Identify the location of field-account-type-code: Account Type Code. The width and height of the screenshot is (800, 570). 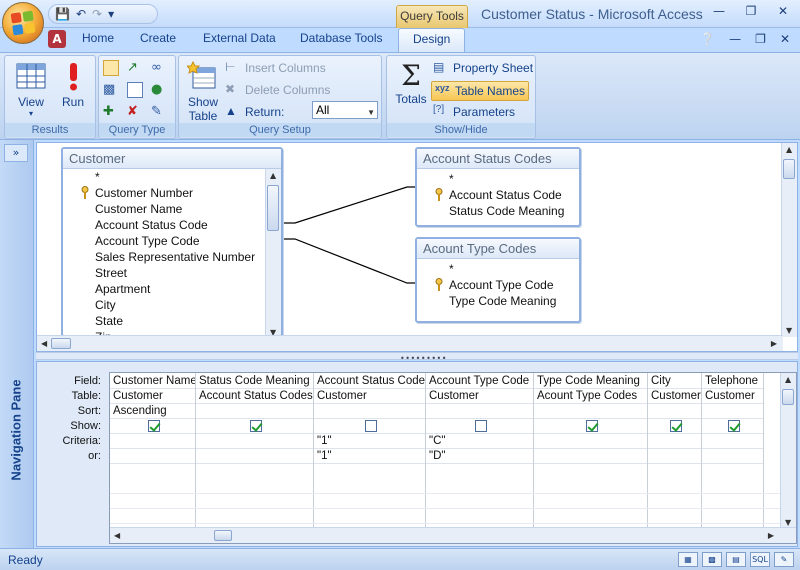
(172, 241).